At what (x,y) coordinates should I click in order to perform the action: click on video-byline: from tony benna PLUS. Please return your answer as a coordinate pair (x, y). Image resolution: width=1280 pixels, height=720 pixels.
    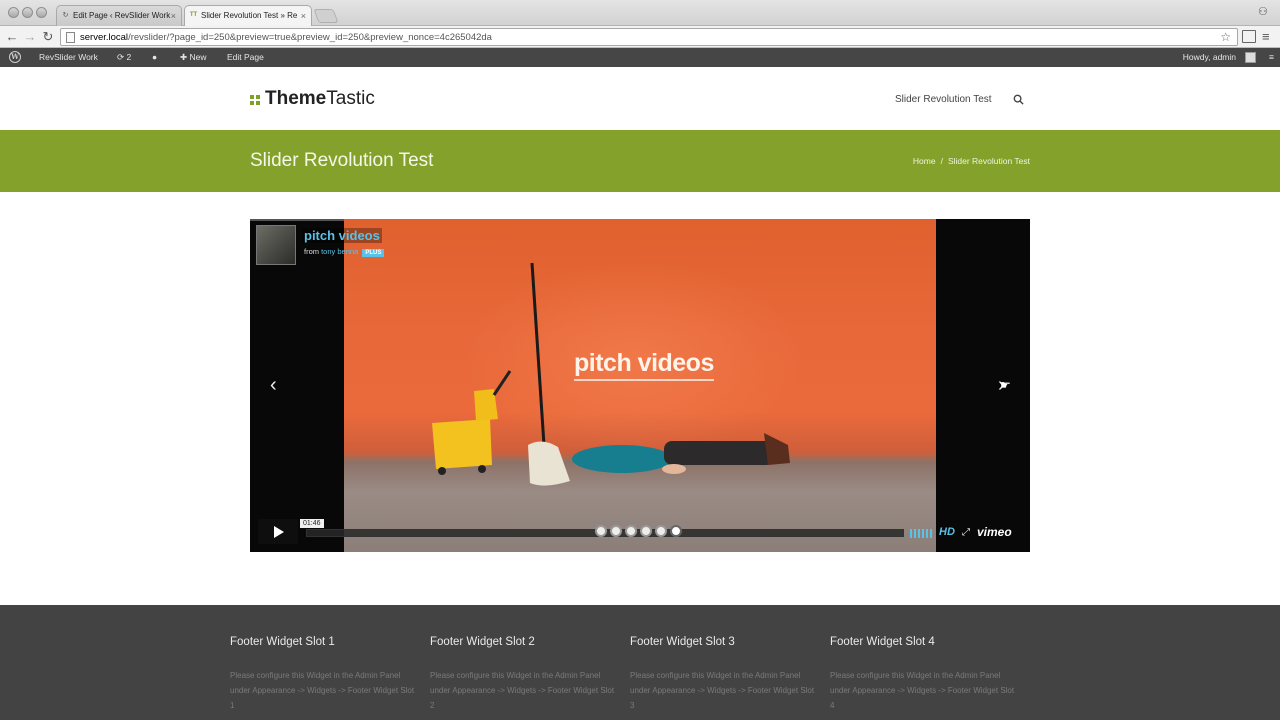
    Looking at the image, I should click on (344, 252).